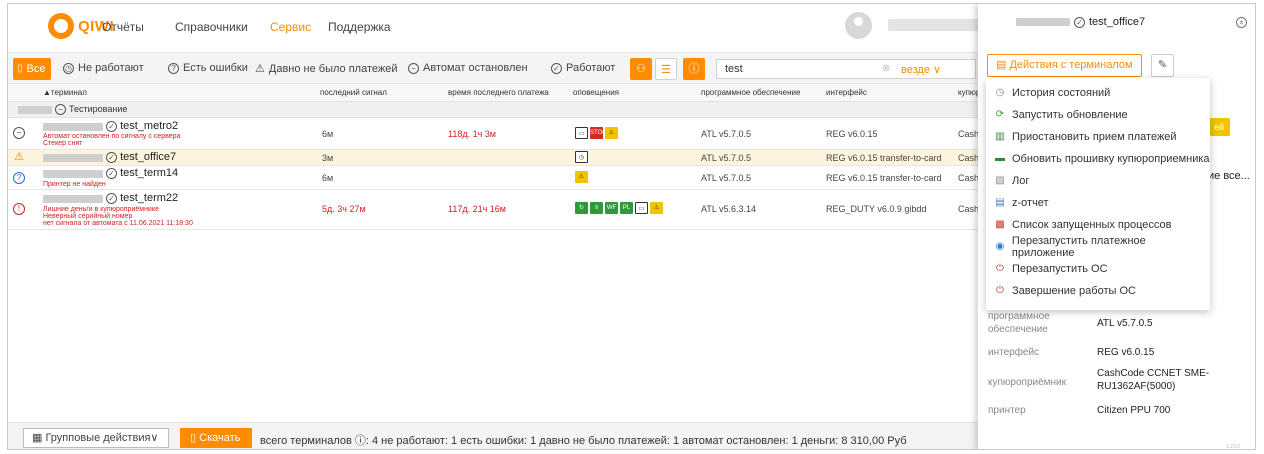  I want to click on terminal-actions-button: ▤ Действия с терминалом, so click(1064, 65).